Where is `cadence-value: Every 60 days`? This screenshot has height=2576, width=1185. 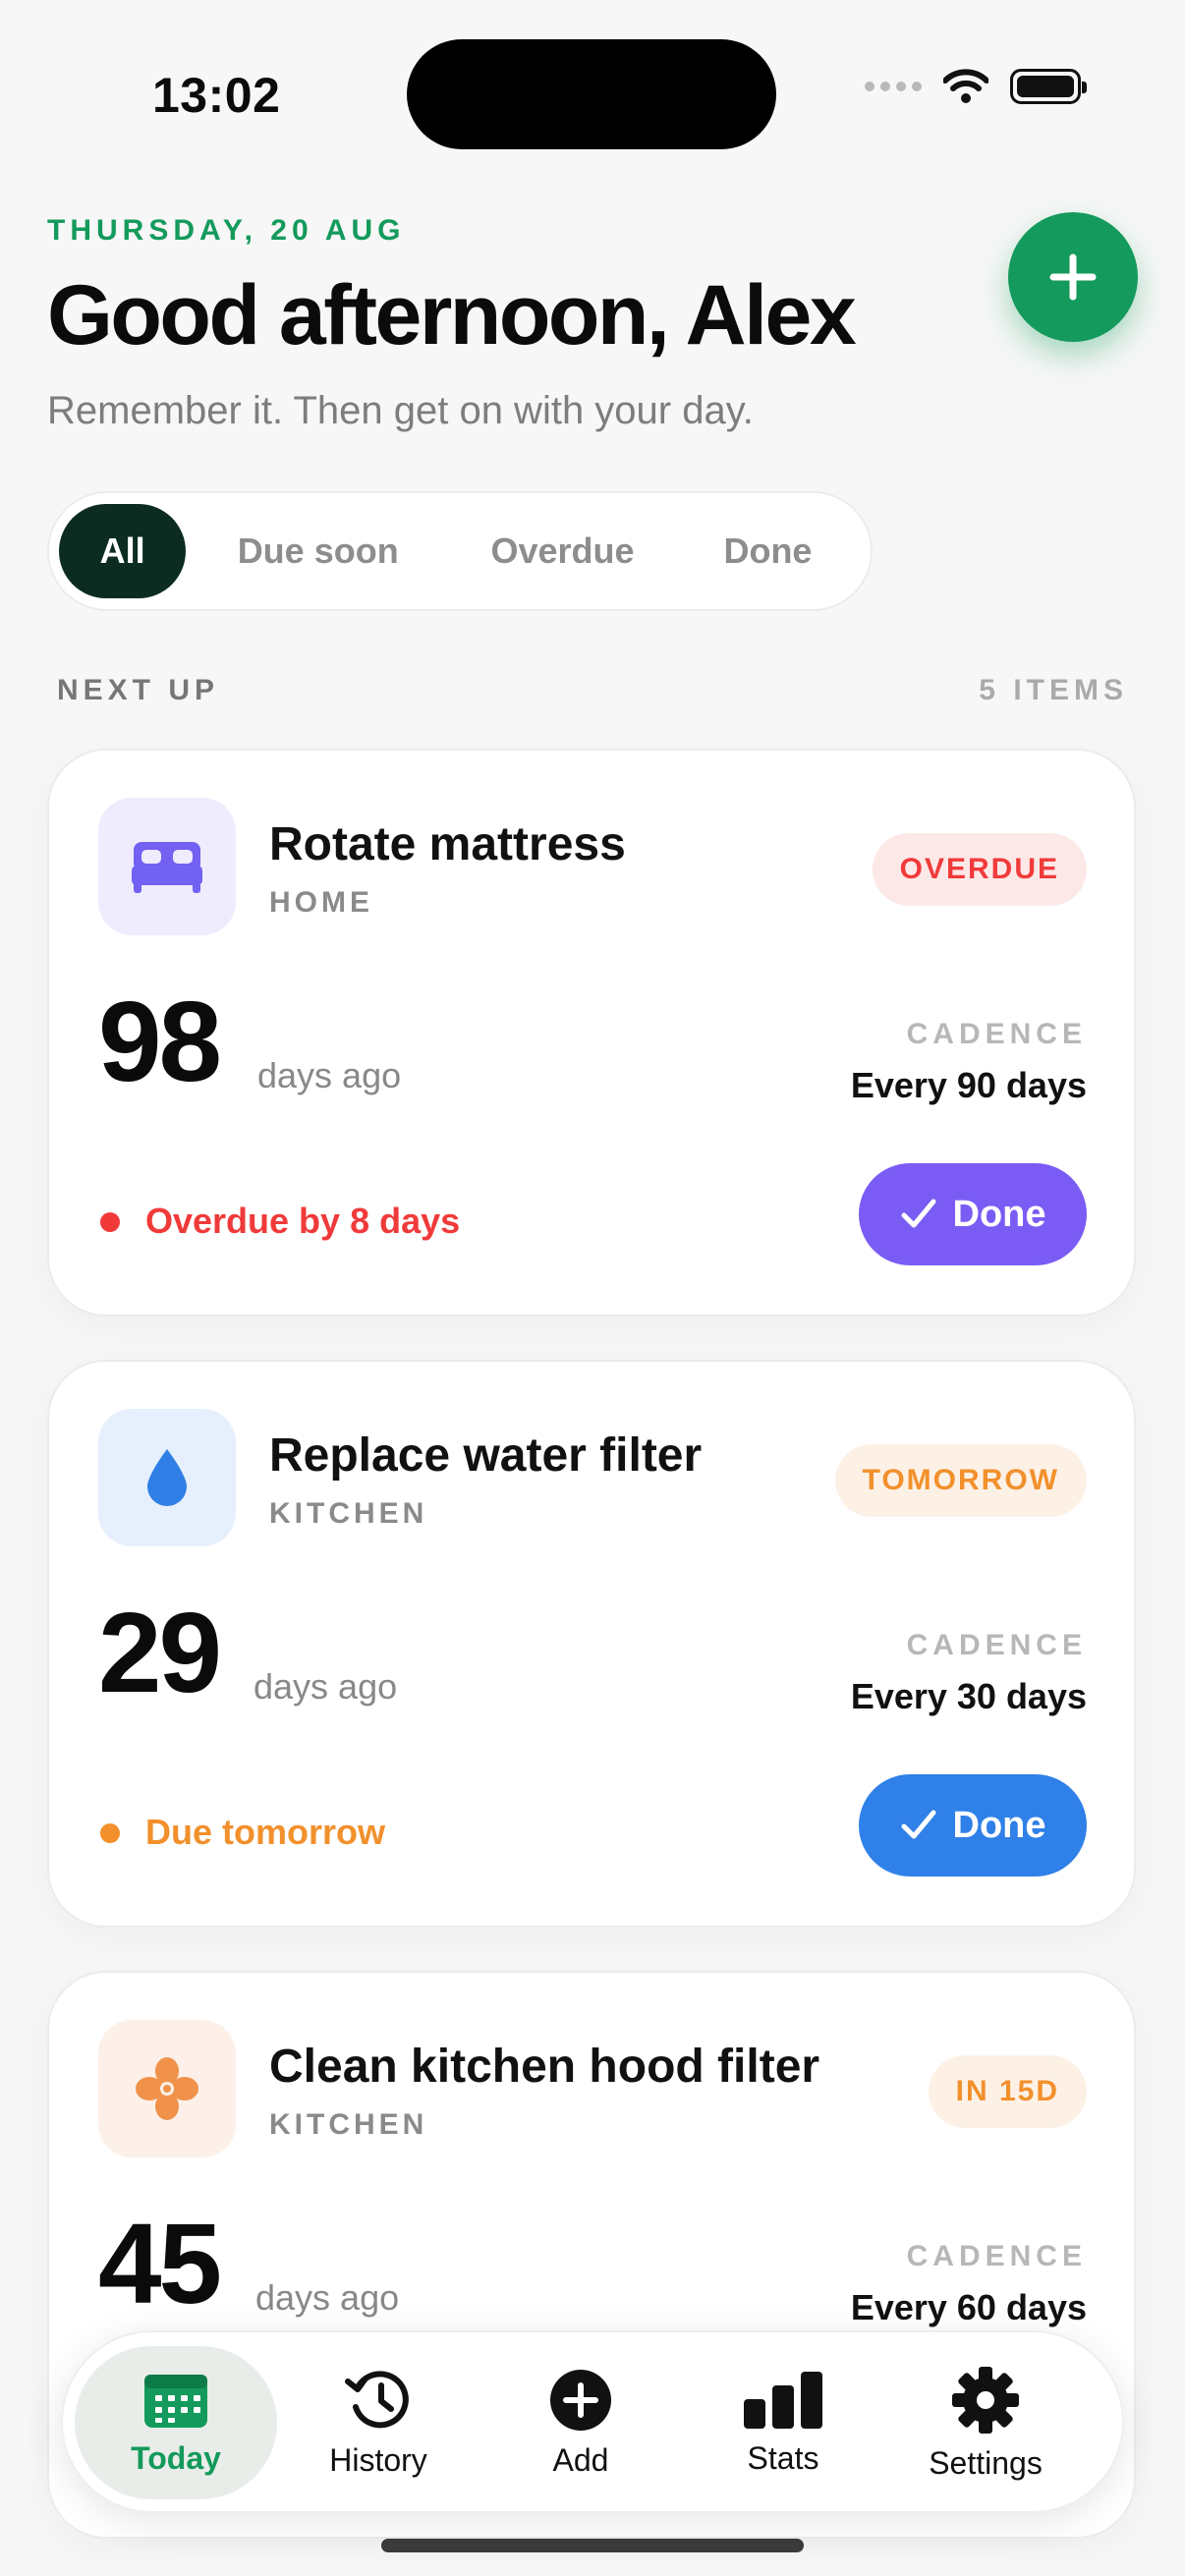 cadence-value: Every 60 days is located at coordinates (969, 2307).